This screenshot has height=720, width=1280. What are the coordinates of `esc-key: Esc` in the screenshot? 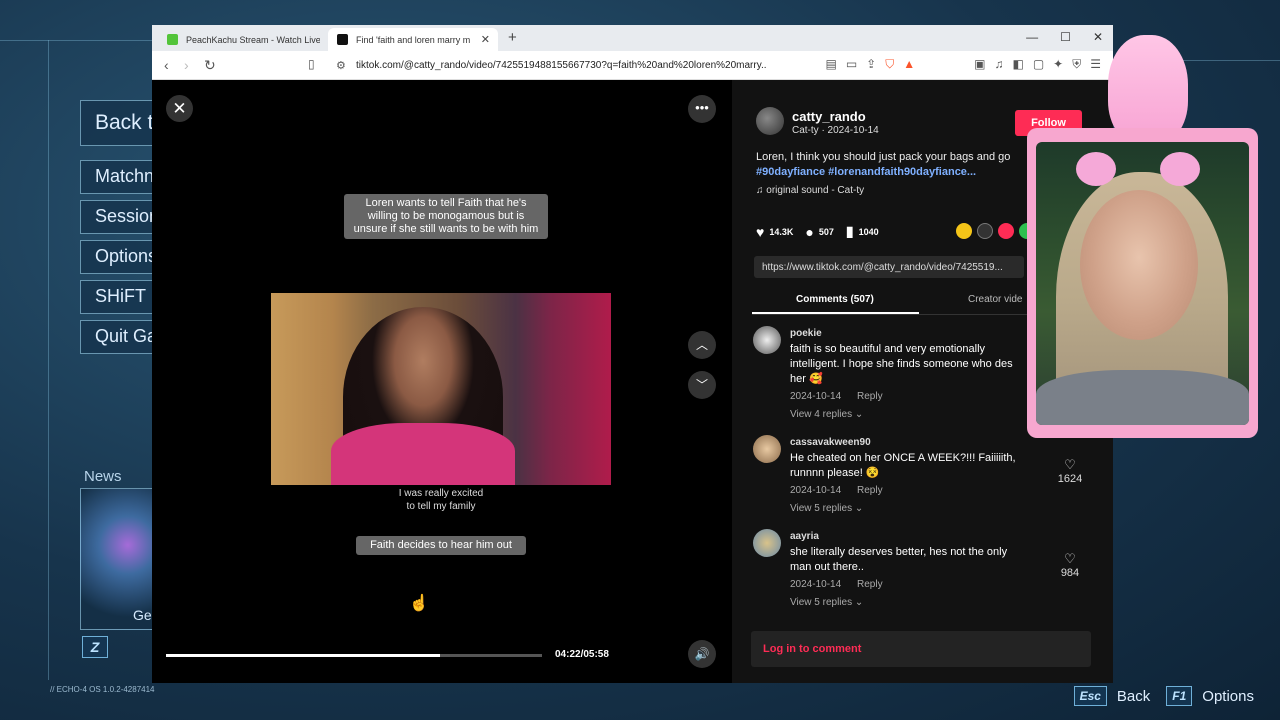 It's located at (1090, 696).